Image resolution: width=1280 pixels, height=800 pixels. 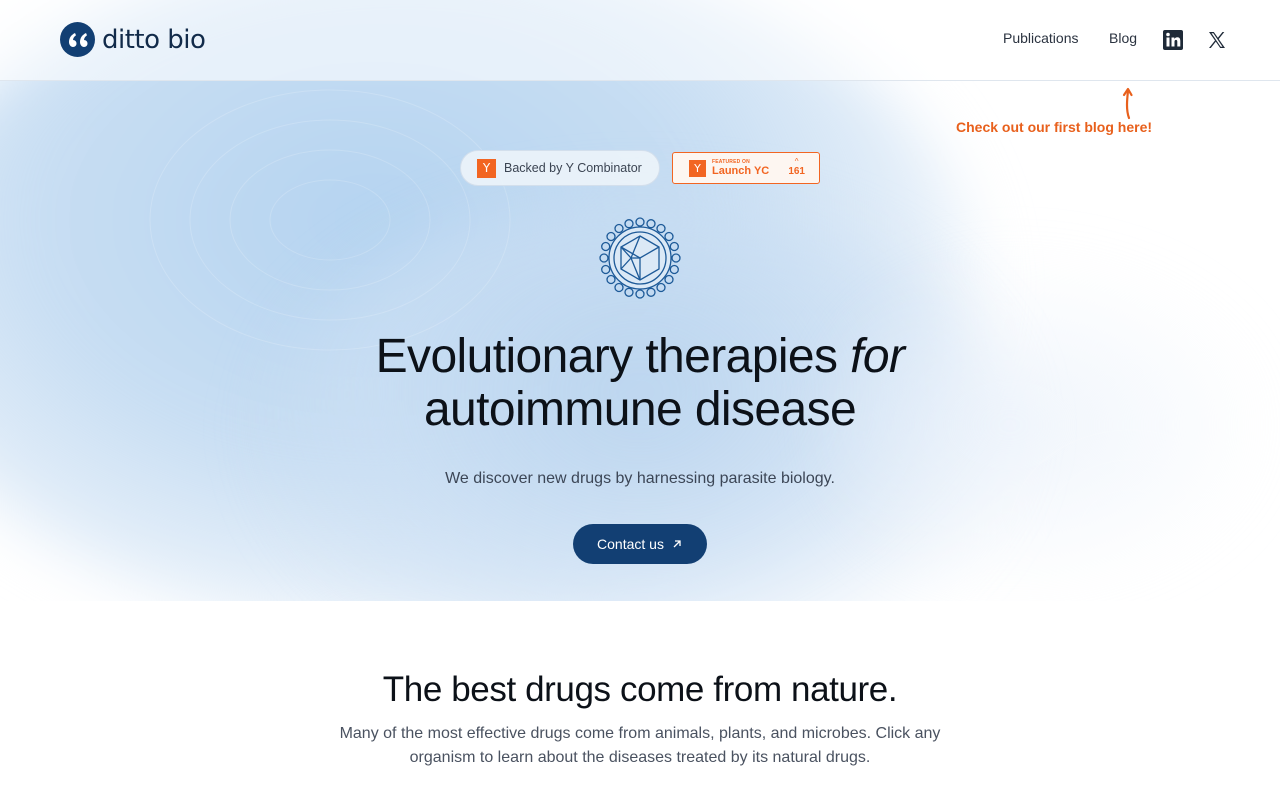 I want to click on arrow-up-right-icon, so click(x=677, y=544).